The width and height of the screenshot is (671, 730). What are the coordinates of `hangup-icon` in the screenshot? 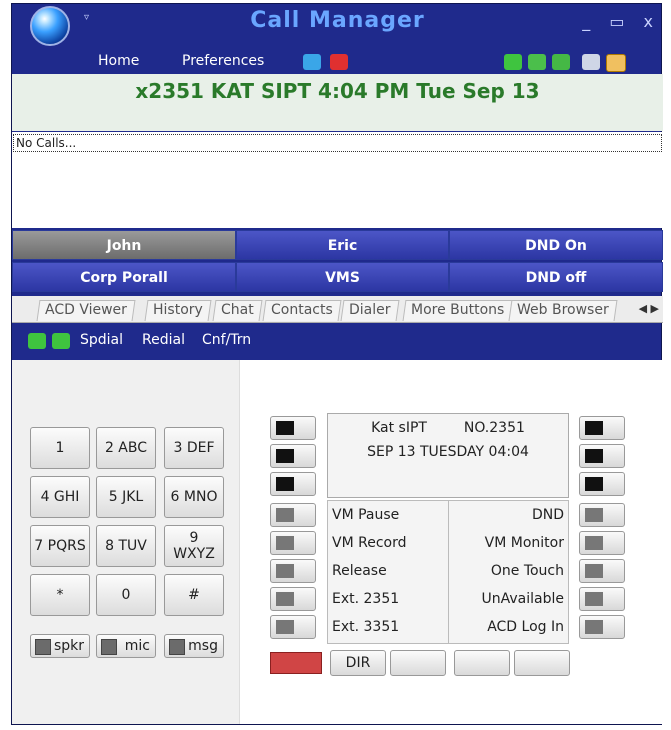 It's located at (339, 62).